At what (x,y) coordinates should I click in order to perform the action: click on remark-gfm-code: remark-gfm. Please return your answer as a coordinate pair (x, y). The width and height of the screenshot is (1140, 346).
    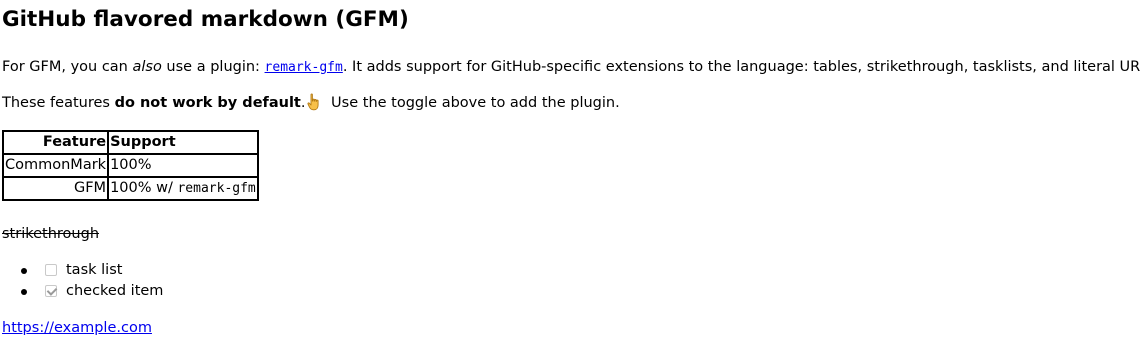
    Looking at the image, I should click on (303, 67).